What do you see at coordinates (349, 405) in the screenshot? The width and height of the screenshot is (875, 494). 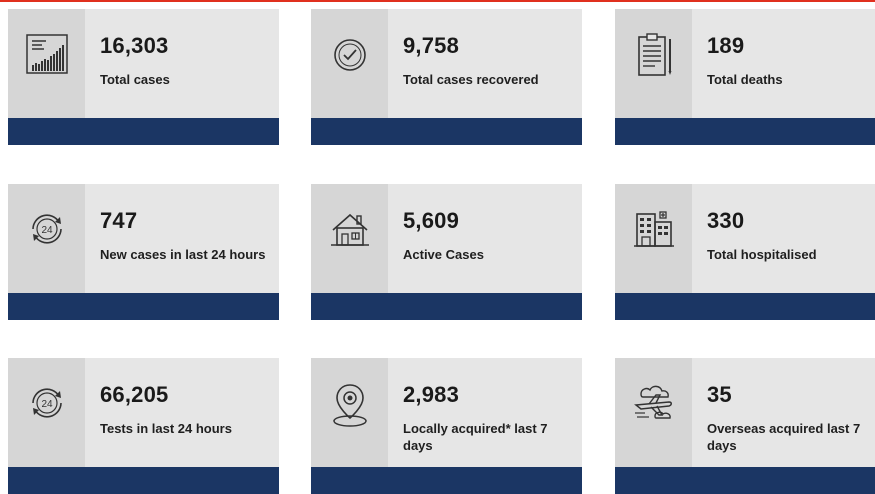 I see `location-pin-icon` at bounding box center [349, 405].